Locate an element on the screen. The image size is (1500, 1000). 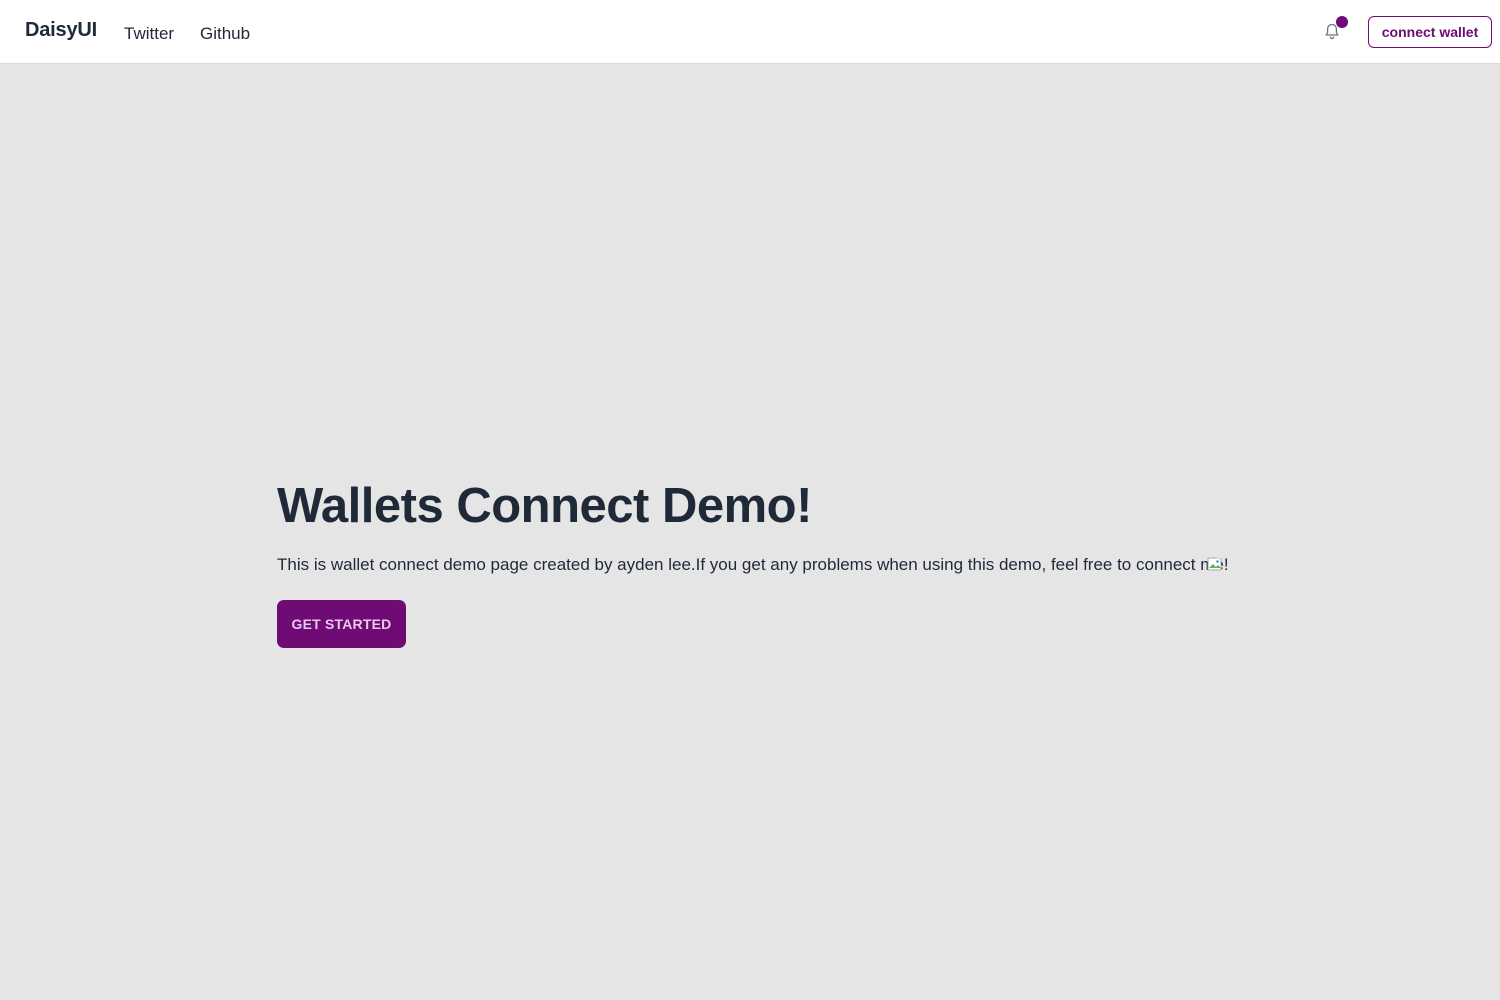
nav-link-twitter: Twitter is located at coordinates (149, 34).